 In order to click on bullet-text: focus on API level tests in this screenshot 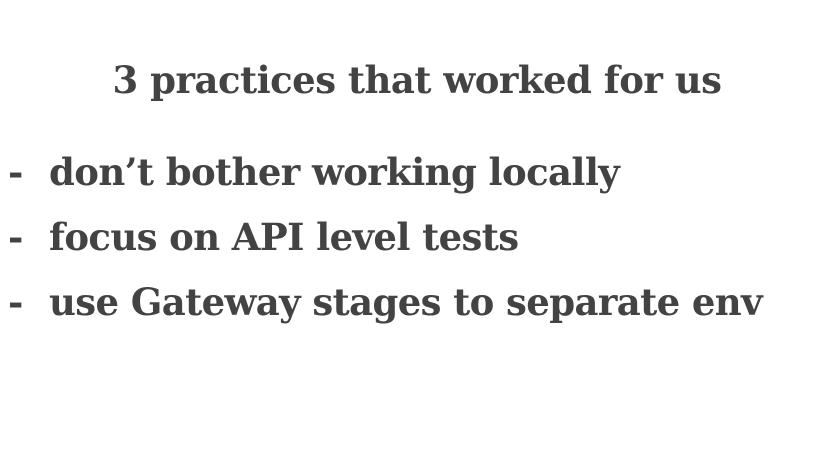, I will do `click(284, 237)`.